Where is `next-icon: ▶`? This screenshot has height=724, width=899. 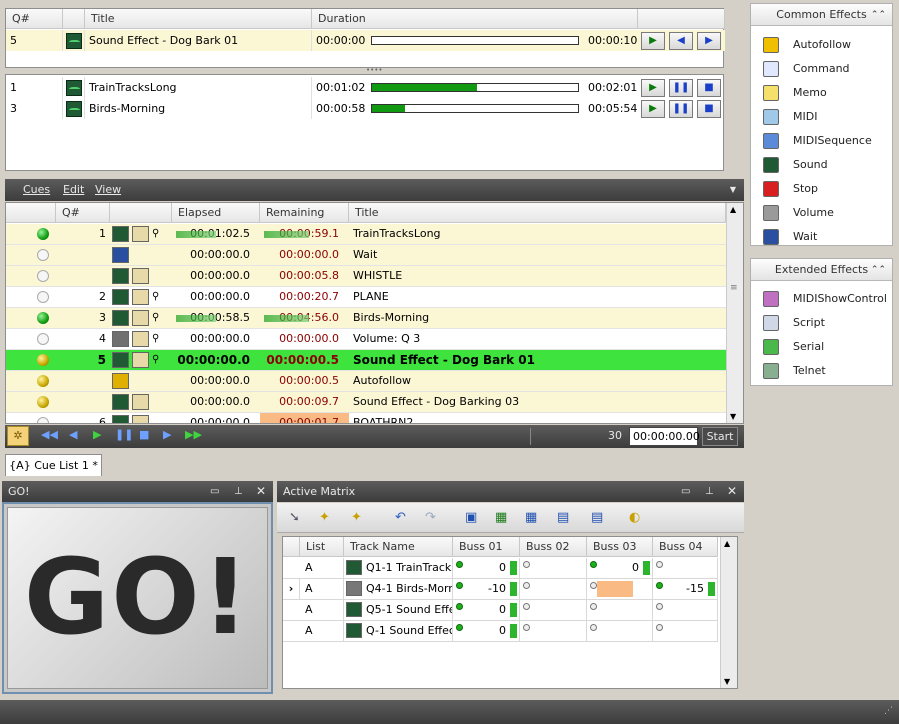
next-icon: ▶ is located at coordinates (167, 434).